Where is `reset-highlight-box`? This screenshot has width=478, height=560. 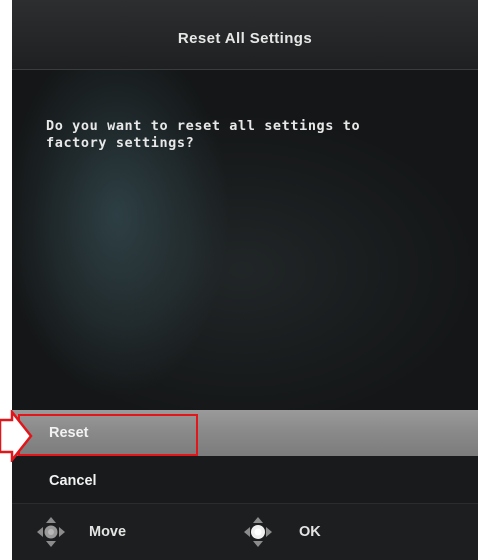 reset-highlight-box is located at coordinates (108, 435).